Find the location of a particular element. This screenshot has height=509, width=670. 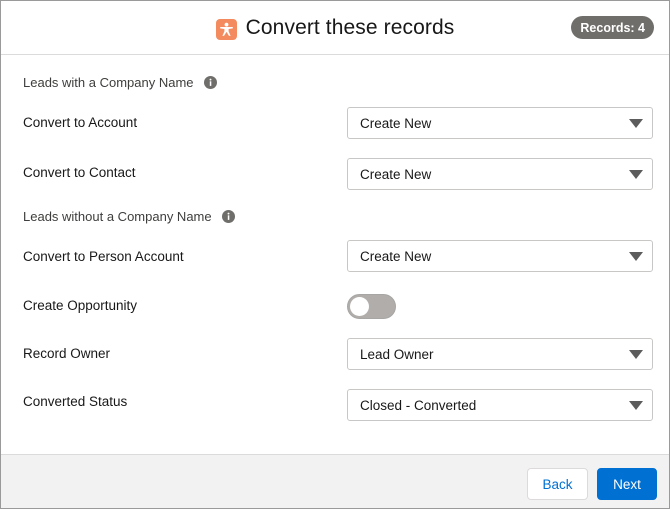

record-owner-label: Record Owner is located at coordinates (67, 353).